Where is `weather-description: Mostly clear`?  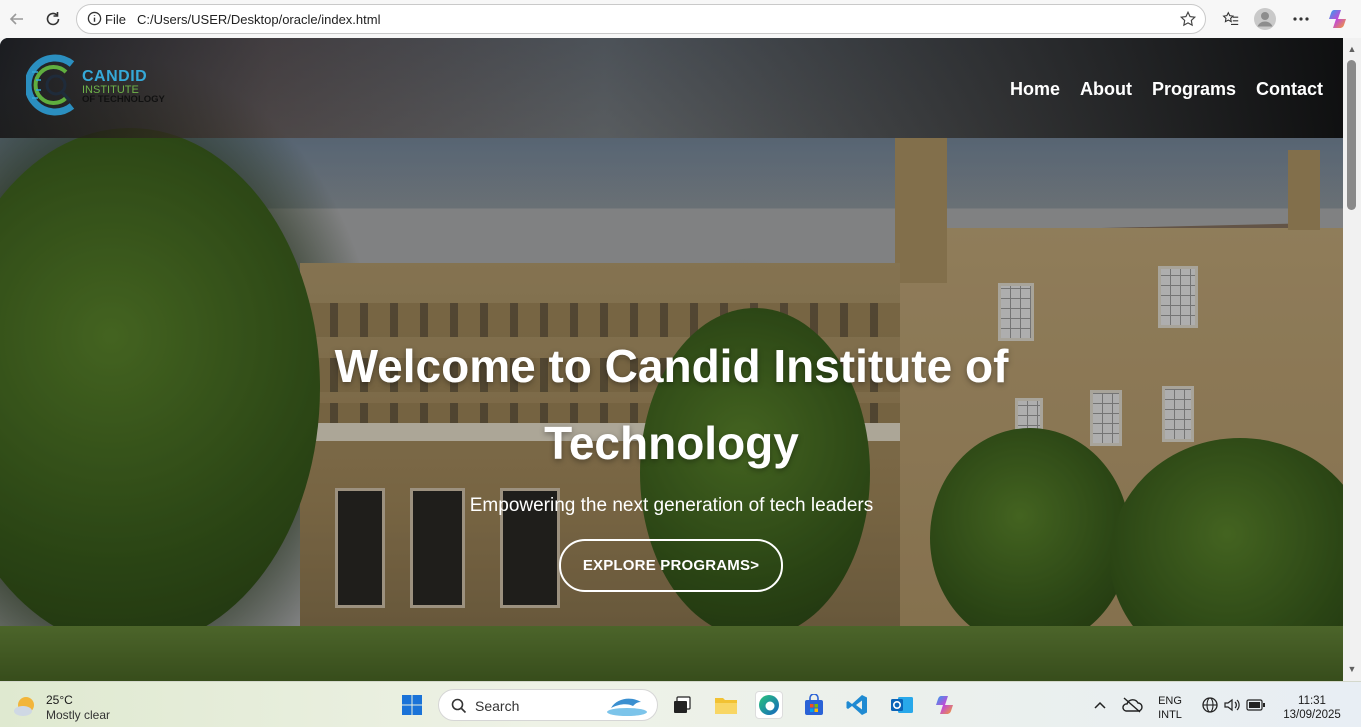
weather-description: Mostly clear is located at coordinates (78, 715).